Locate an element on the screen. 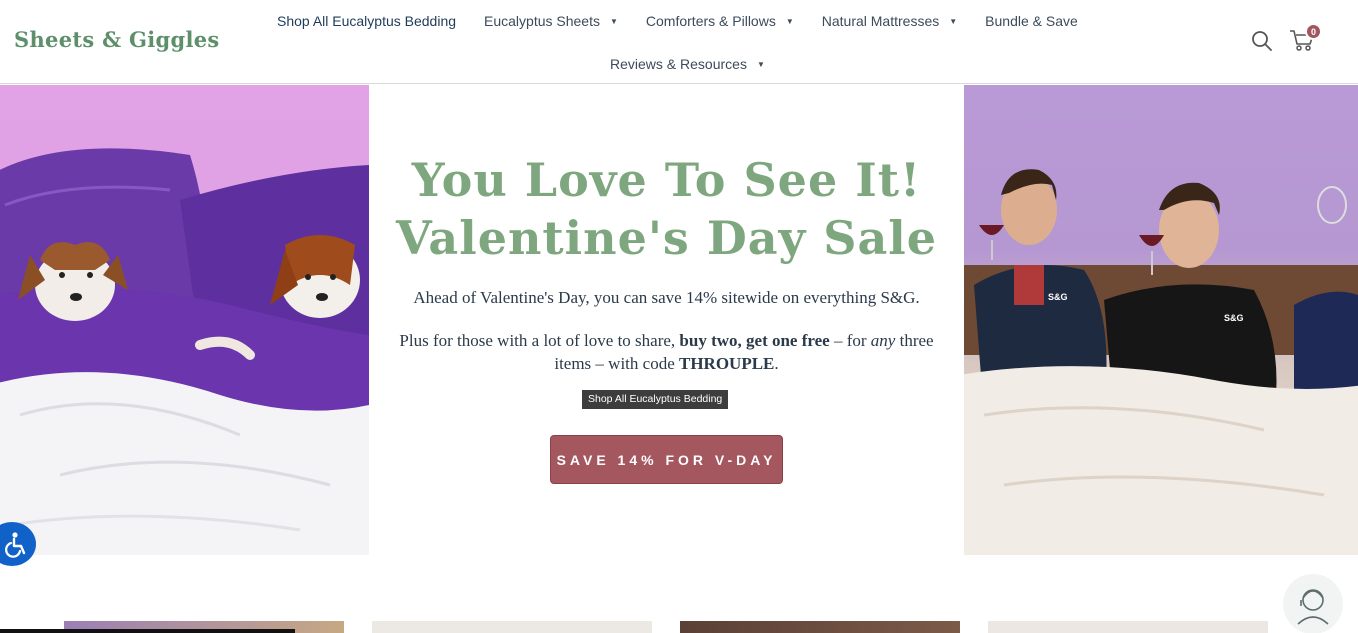  headline-line-1: You Love To See It! is located at coordinates (666, 180).